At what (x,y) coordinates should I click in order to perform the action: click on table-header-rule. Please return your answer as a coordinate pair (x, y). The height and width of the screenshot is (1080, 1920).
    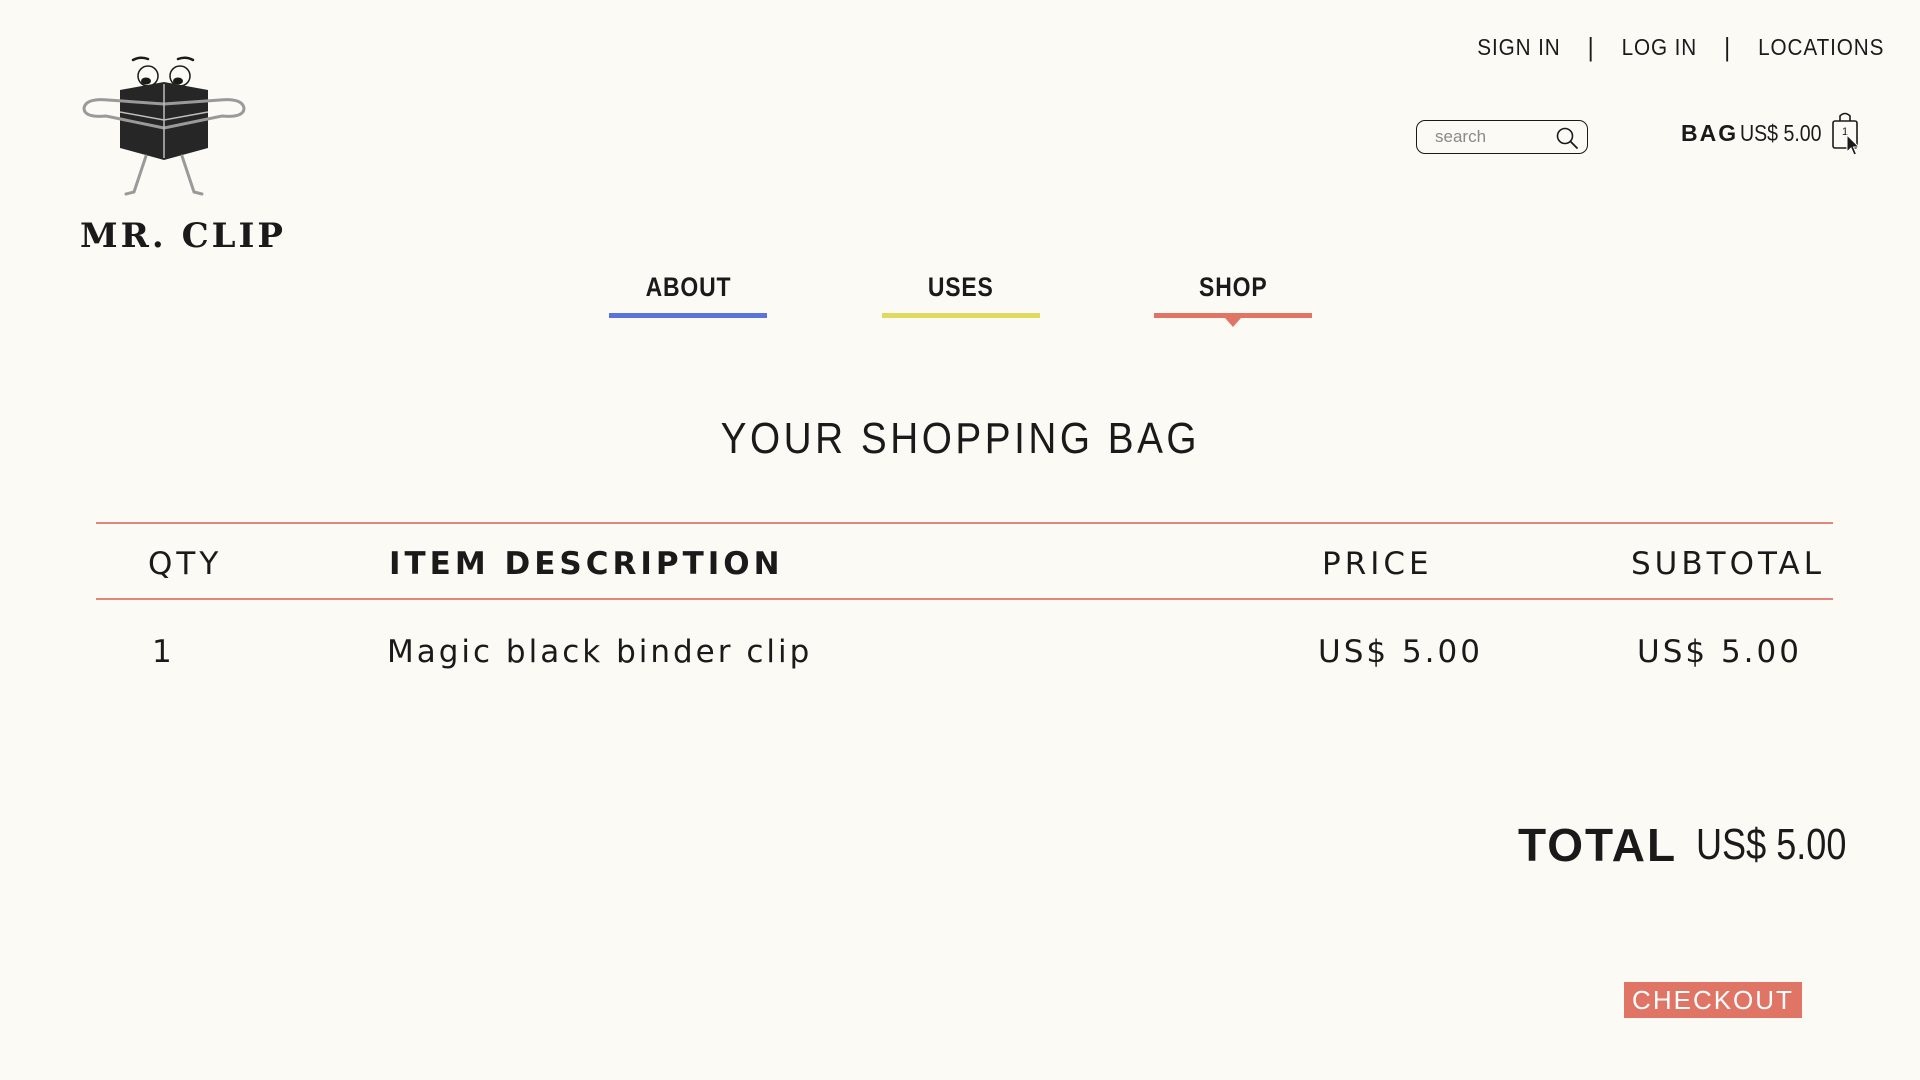
    Looking at the image, I should click on (964, 599).